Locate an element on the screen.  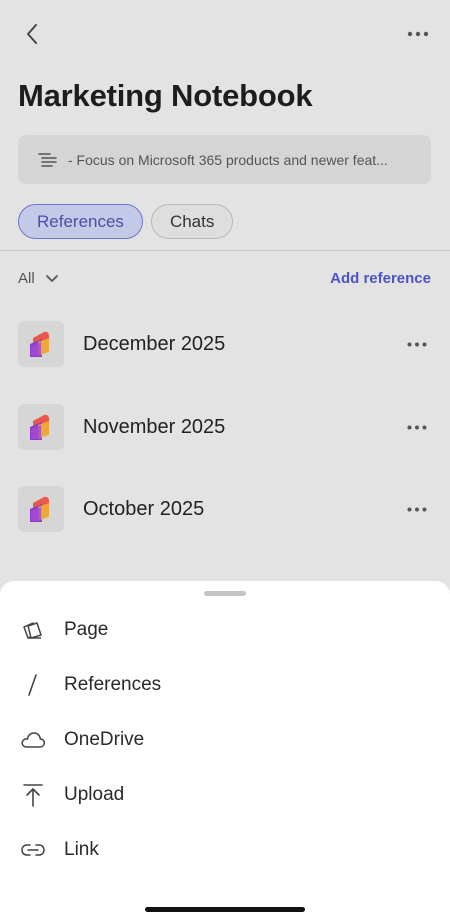
more-options-button is located at coordinates (418, 34).